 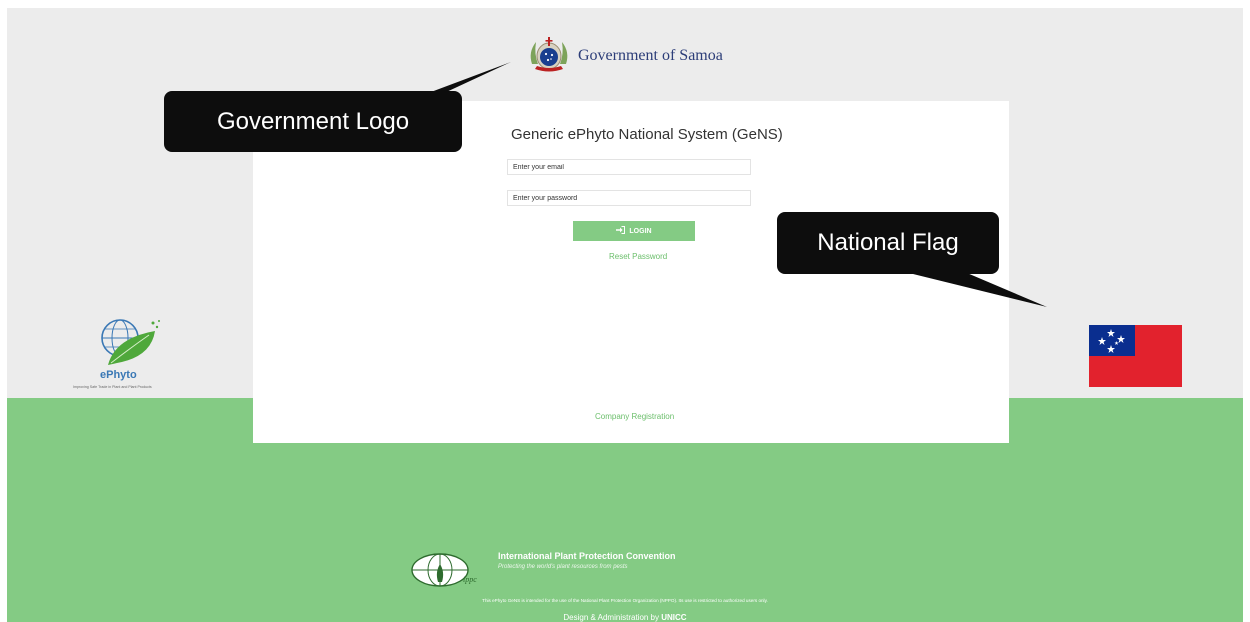 I want to click on callout-government-logo-text: Government Logo, so click(x=313, y=121).